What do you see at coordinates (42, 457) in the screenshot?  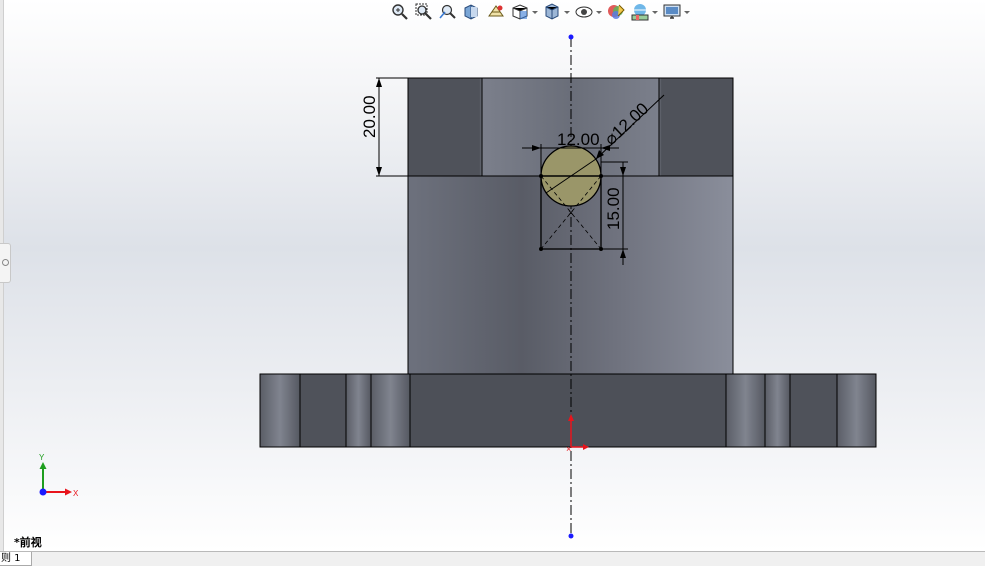 I see `triad-y-label: Y` at bounding box center [42, 457].